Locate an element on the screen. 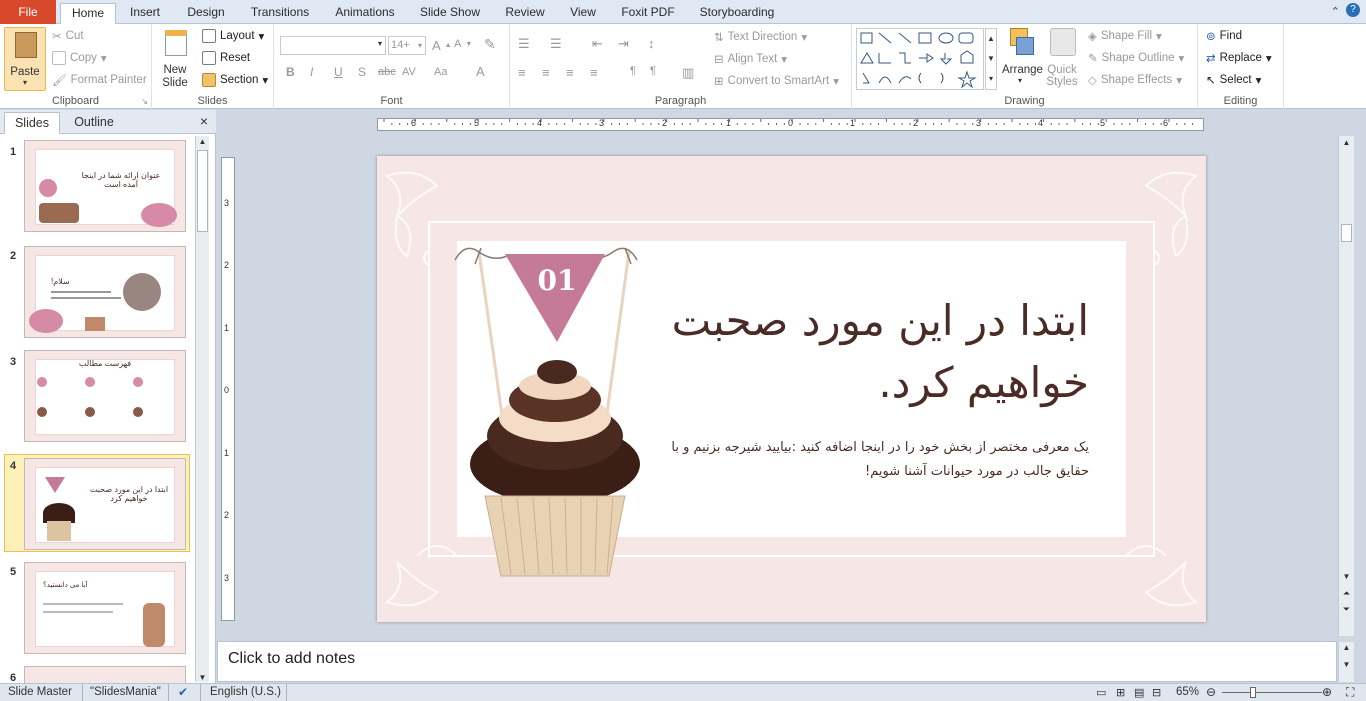 The width and height of the screenshot is (1366, 701). strikethrough-button: abc is located at coordinates (387, 72).